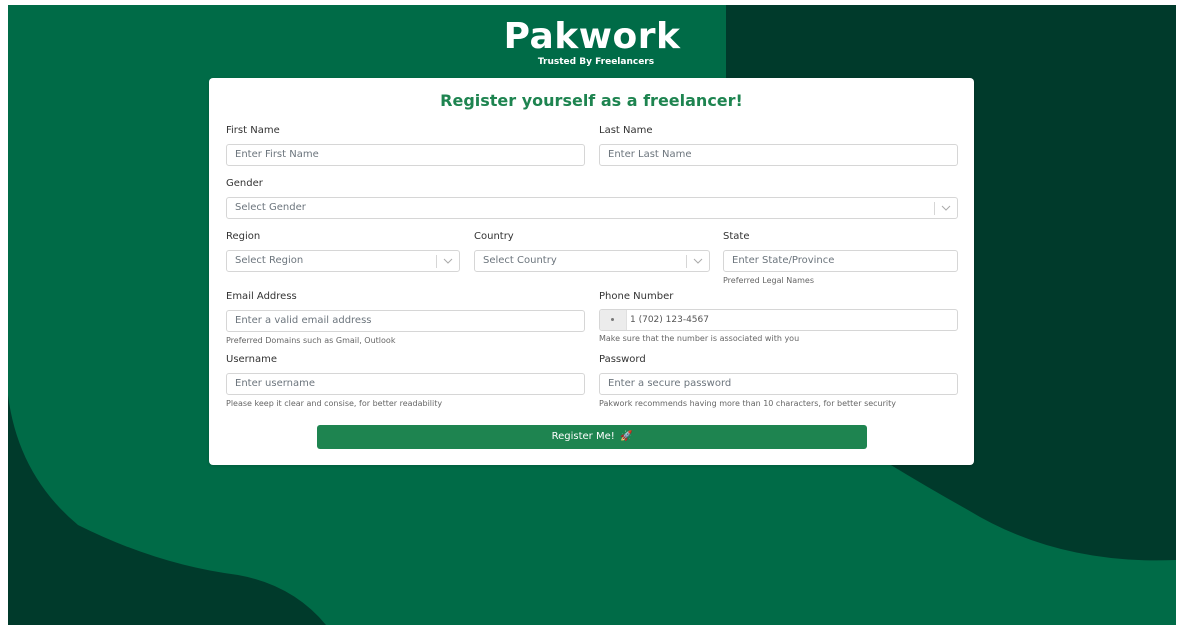 The width and height of the screenshot is (1178, 626). Describe the element at coordinates (622, 359) in the screenshot. I see `password-label: Password` at that location.